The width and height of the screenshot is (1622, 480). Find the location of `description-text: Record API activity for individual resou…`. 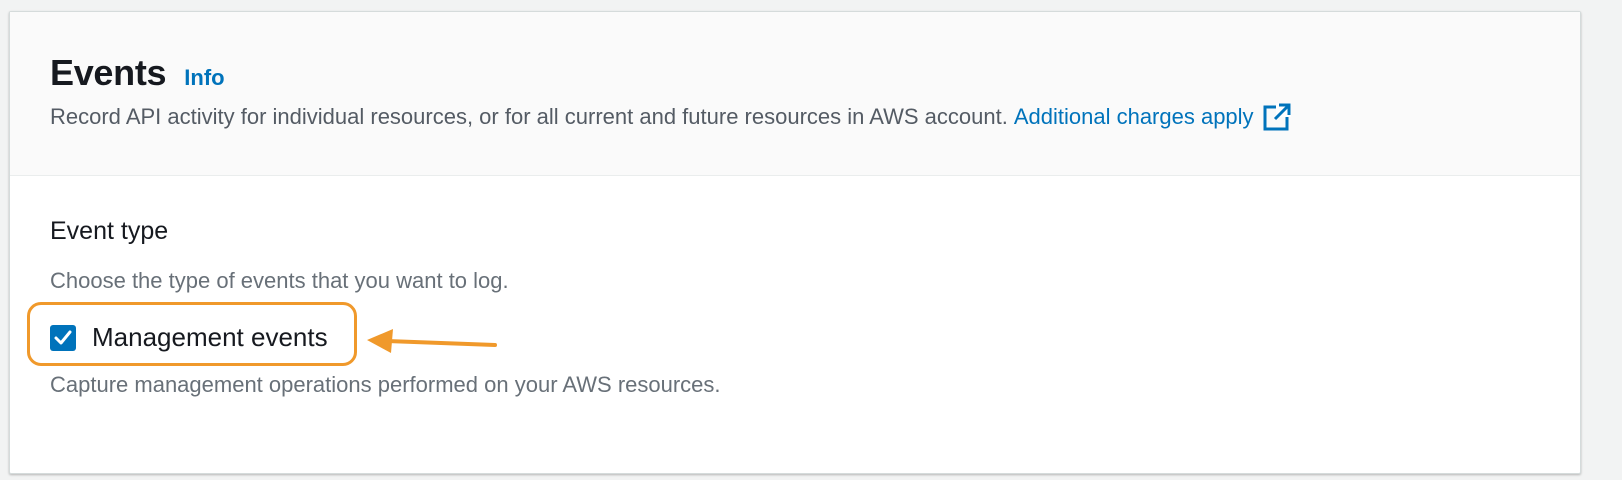

description-text: Record API activity for individual resou… is located at coordinates (529, 116).